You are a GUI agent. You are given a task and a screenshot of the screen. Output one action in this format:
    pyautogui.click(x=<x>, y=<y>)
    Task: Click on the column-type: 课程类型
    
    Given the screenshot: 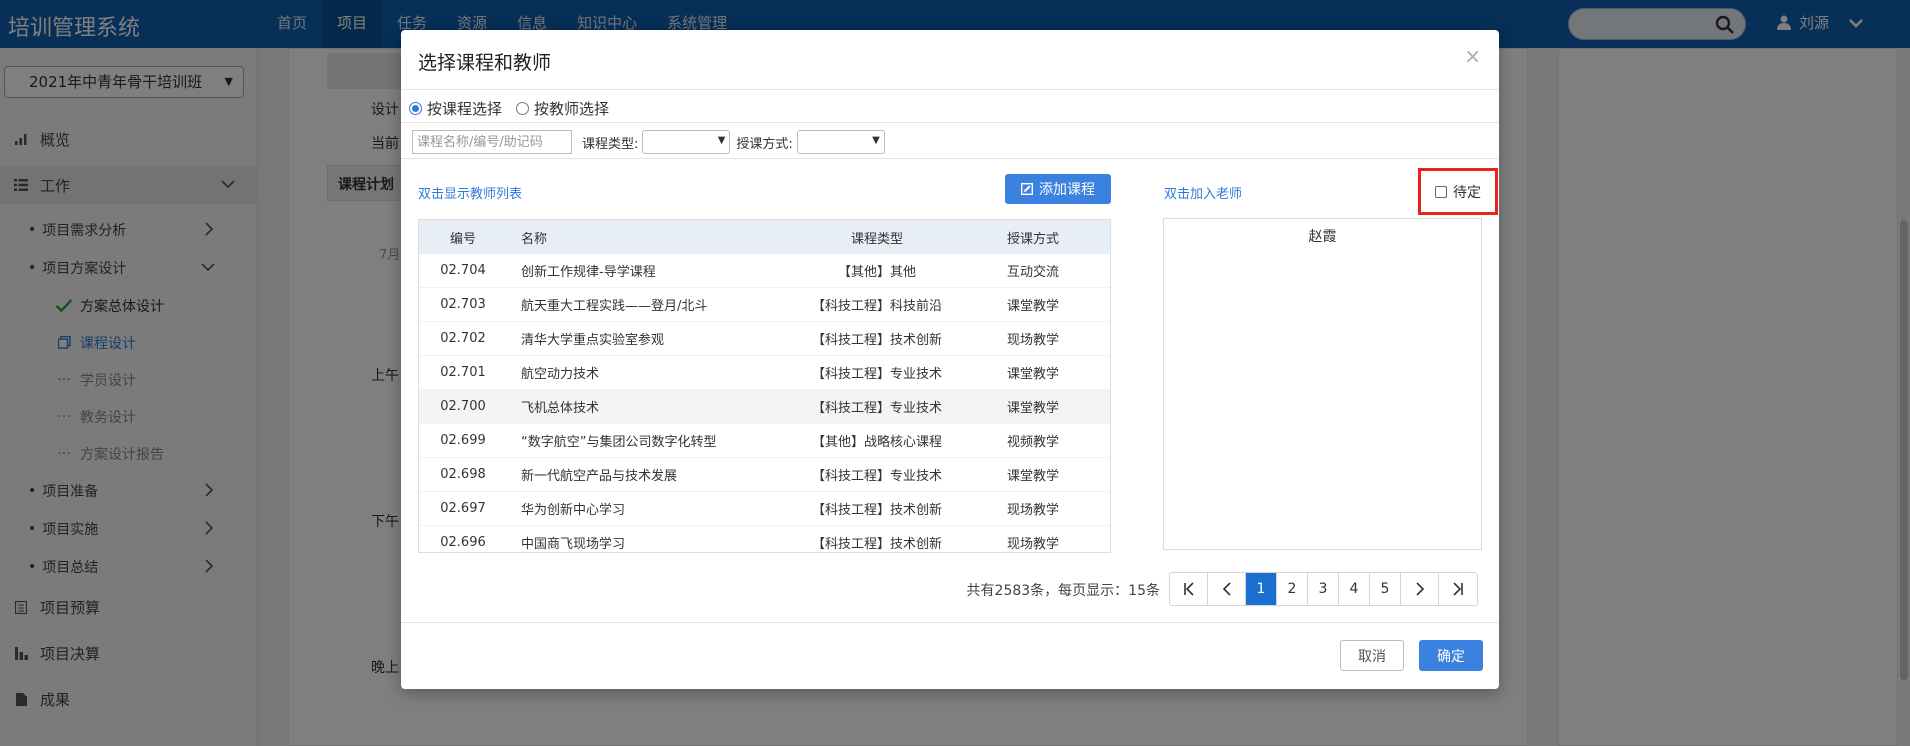 What is the action you would take?
    pyautogui.click(x=876, y=239)
    